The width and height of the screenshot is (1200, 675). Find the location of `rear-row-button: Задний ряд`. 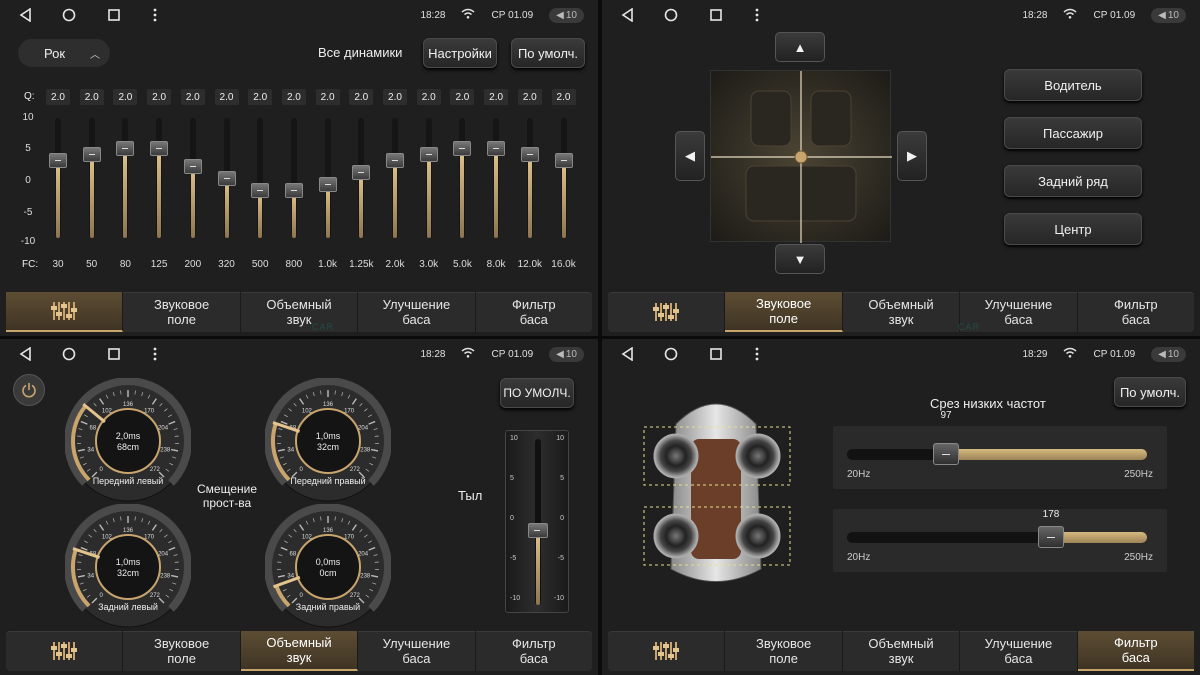

rear-row-button: Задний ряд is located at coordinates (1073, 181).